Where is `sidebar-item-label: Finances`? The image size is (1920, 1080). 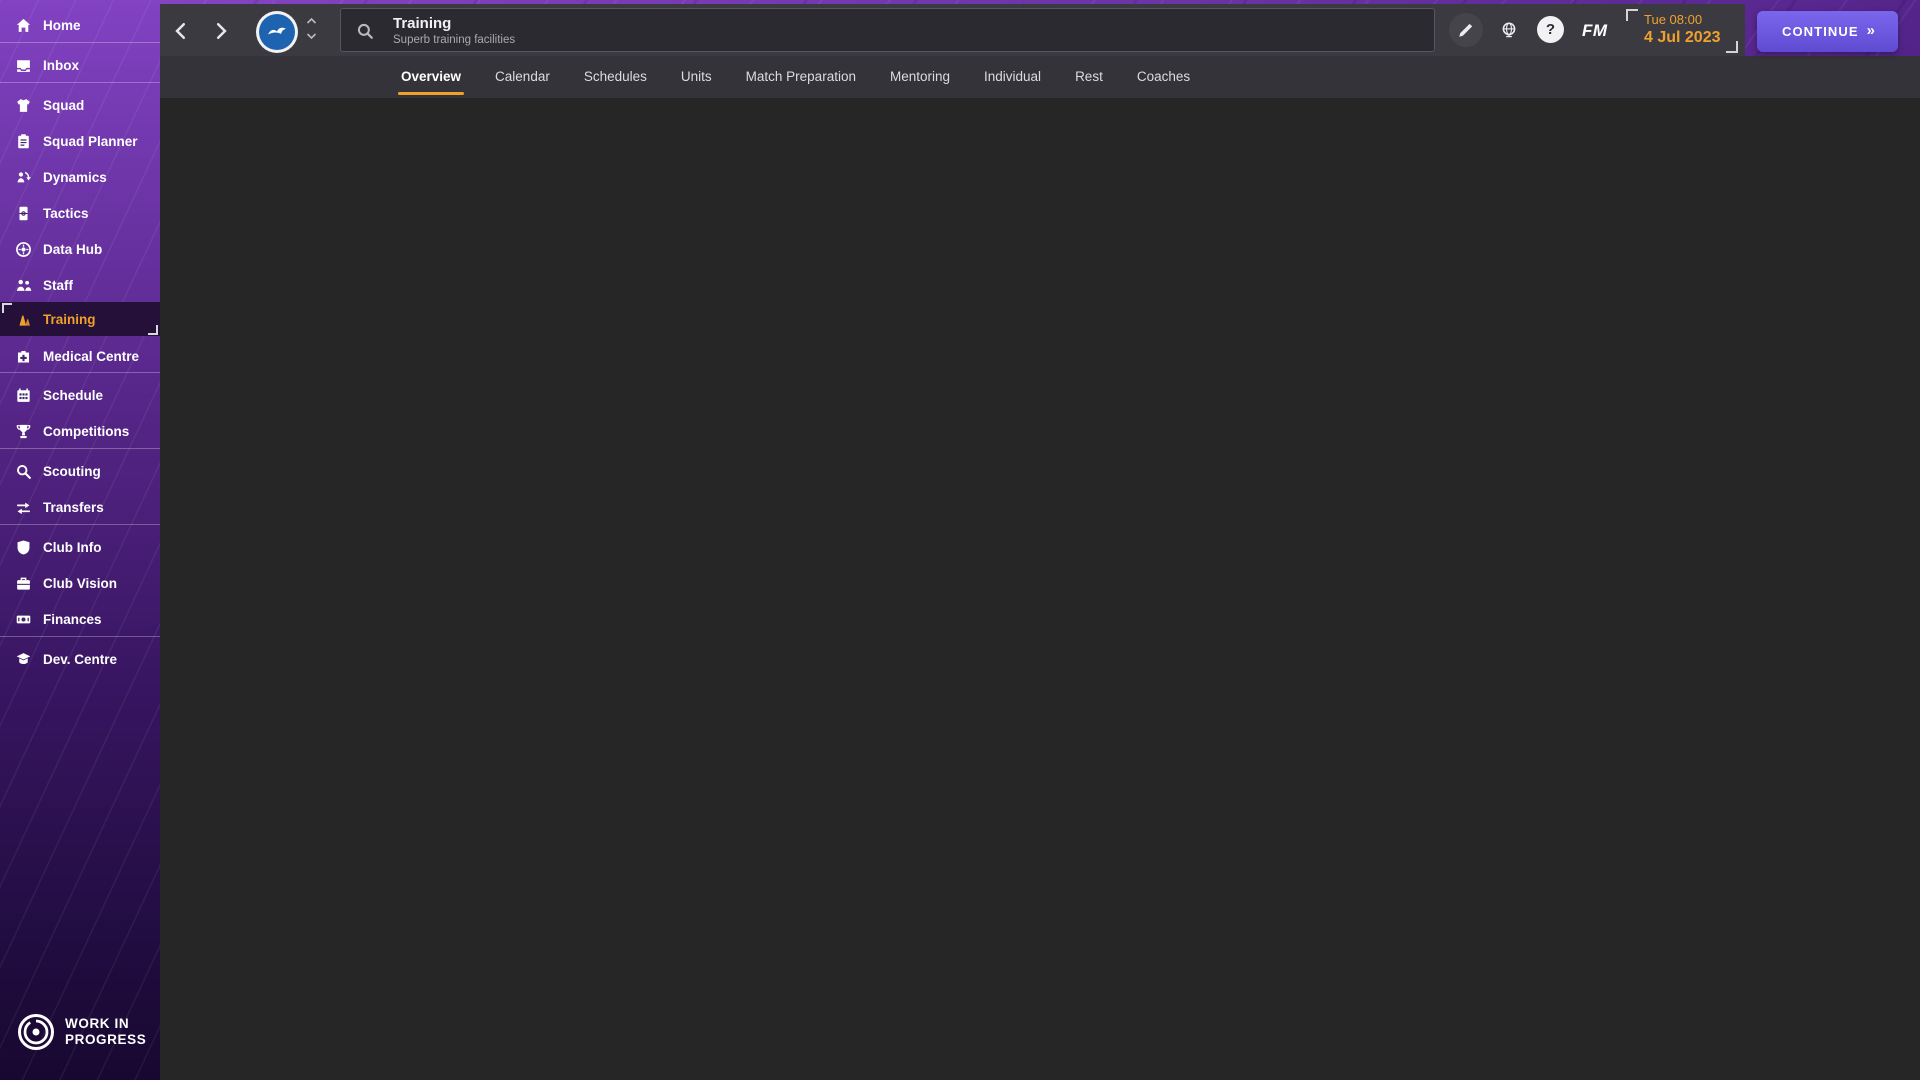 sidebar-item-label: Finances is located at coordinates (72, 619).